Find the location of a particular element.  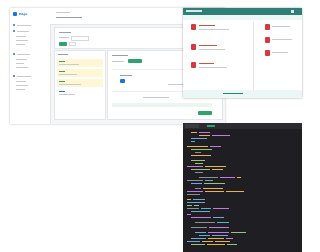

logo-icon is located at coordinates (15, 14).